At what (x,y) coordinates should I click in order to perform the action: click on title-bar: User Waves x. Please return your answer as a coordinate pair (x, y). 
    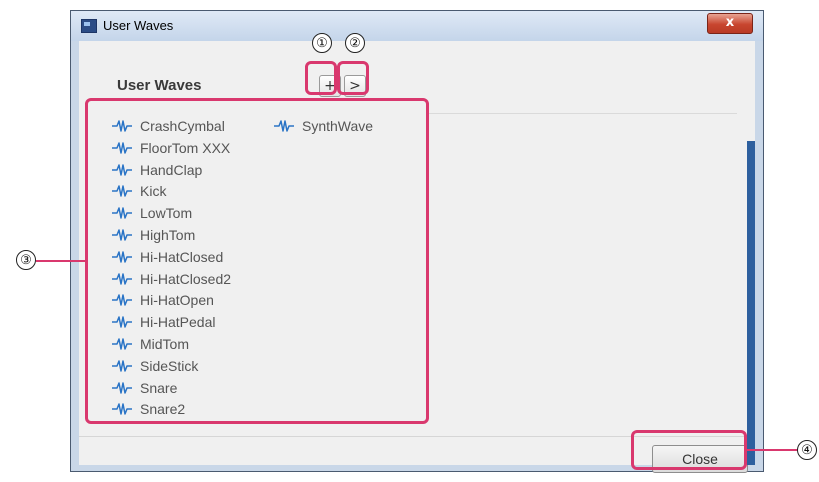
    Looking at the image, I should click on (417, 26).